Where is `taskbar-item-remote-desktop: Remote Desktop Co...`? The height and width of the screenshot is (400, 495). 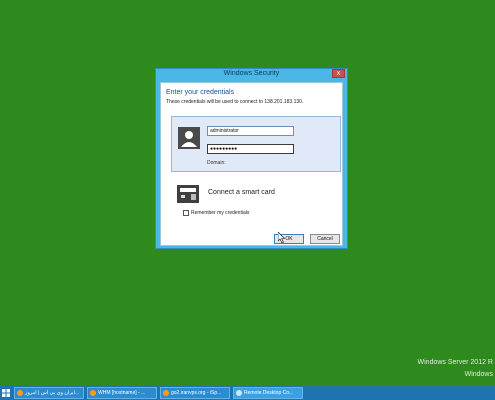 taskbar-item-remote-desktop: Remote Desktop Co... is located at coordinates (268, 393).